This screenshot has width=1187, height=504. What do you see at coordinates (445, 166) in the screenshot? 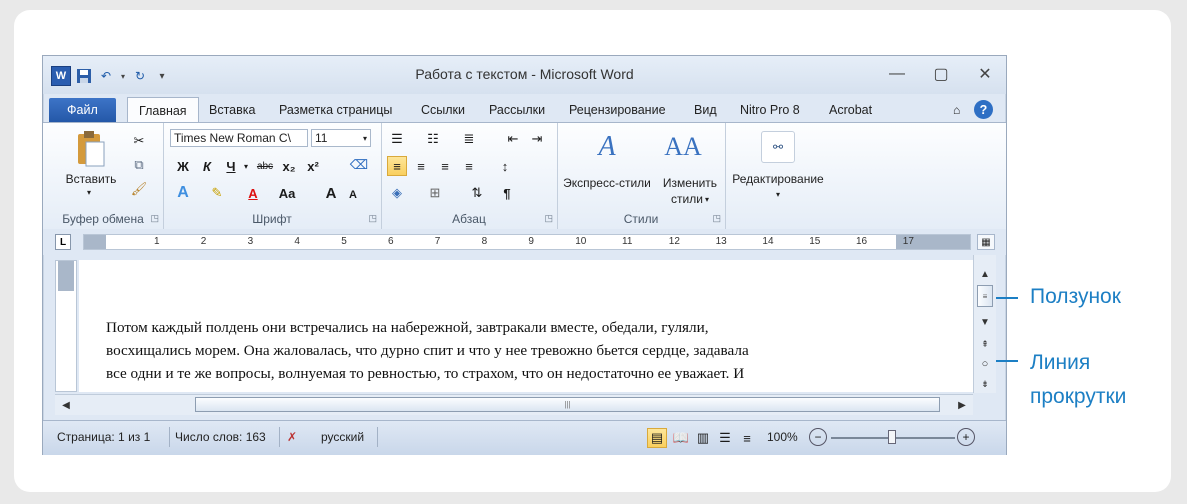
I see `align-right-button: ≡` at bounding box center [445, 166].